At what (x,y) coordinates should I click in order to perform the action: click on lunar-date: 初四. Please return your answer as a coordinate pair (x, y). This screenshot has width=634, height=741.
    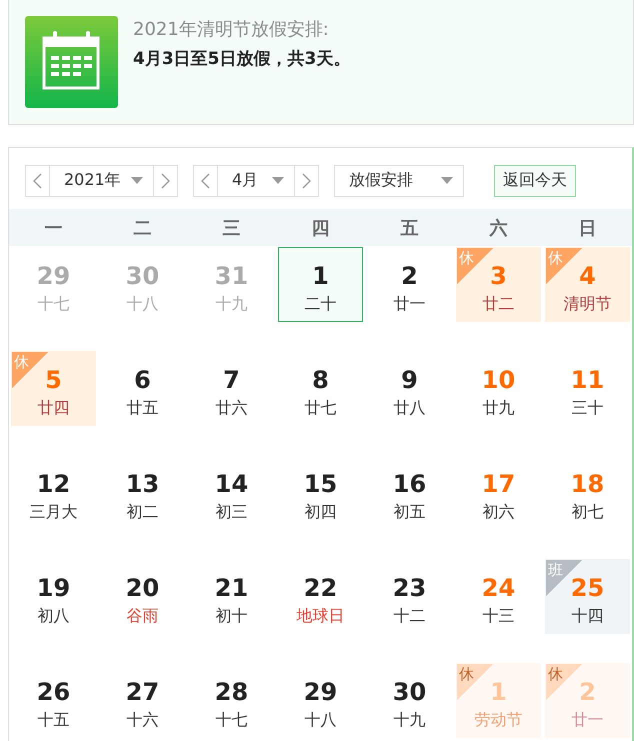
    Looking at the image, I should click on (320, 512).